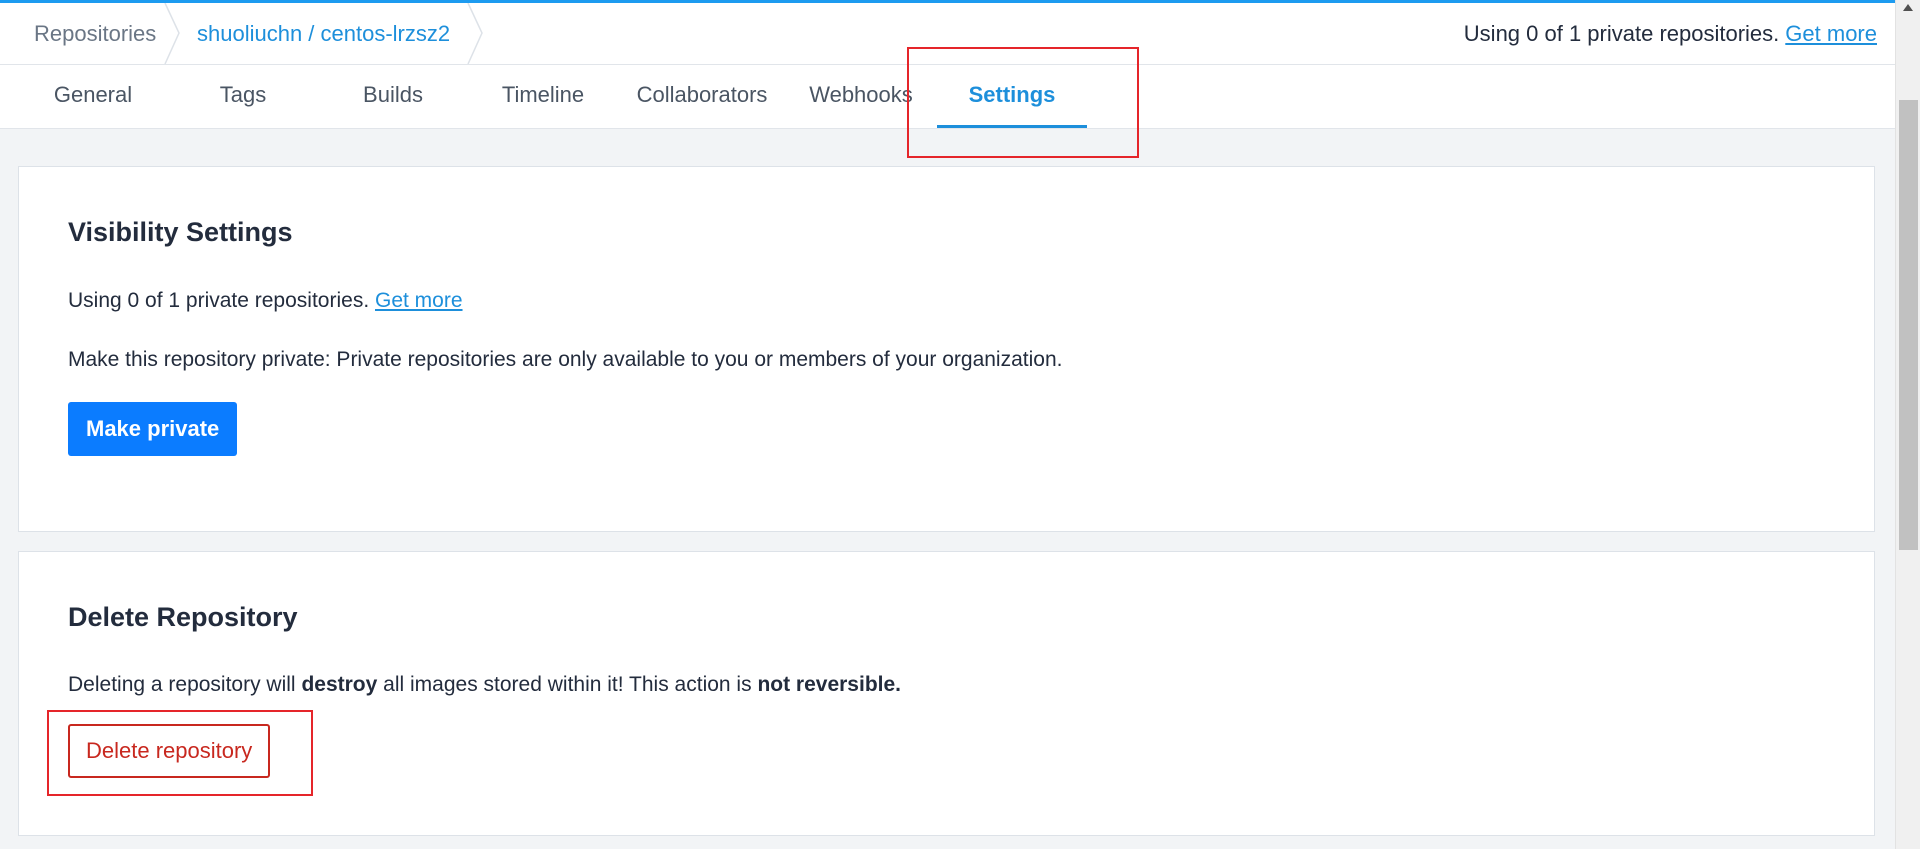 The width and height of the screenshot is (1920, 849). Describe the element at coordinates (183, 617) in the screenshot. I see `delete-repository-title: Delete Repository` at that location.